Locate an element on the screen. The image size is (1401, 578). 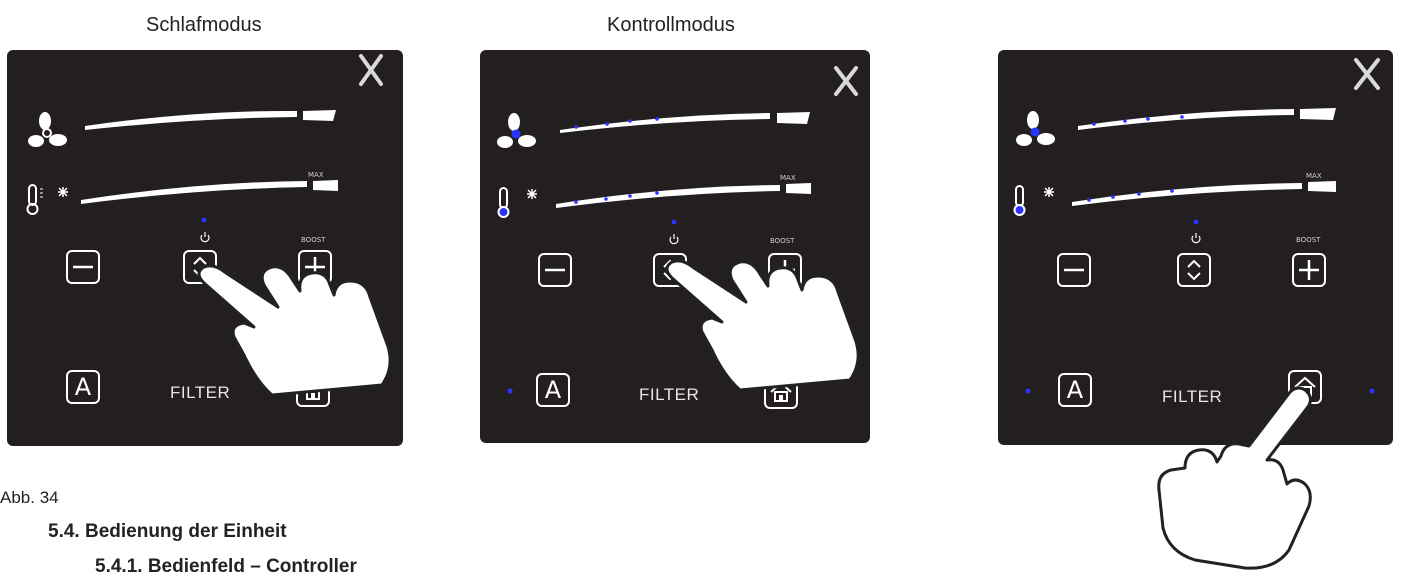
home-indicator-dot is located at coordinates (1372, 391).